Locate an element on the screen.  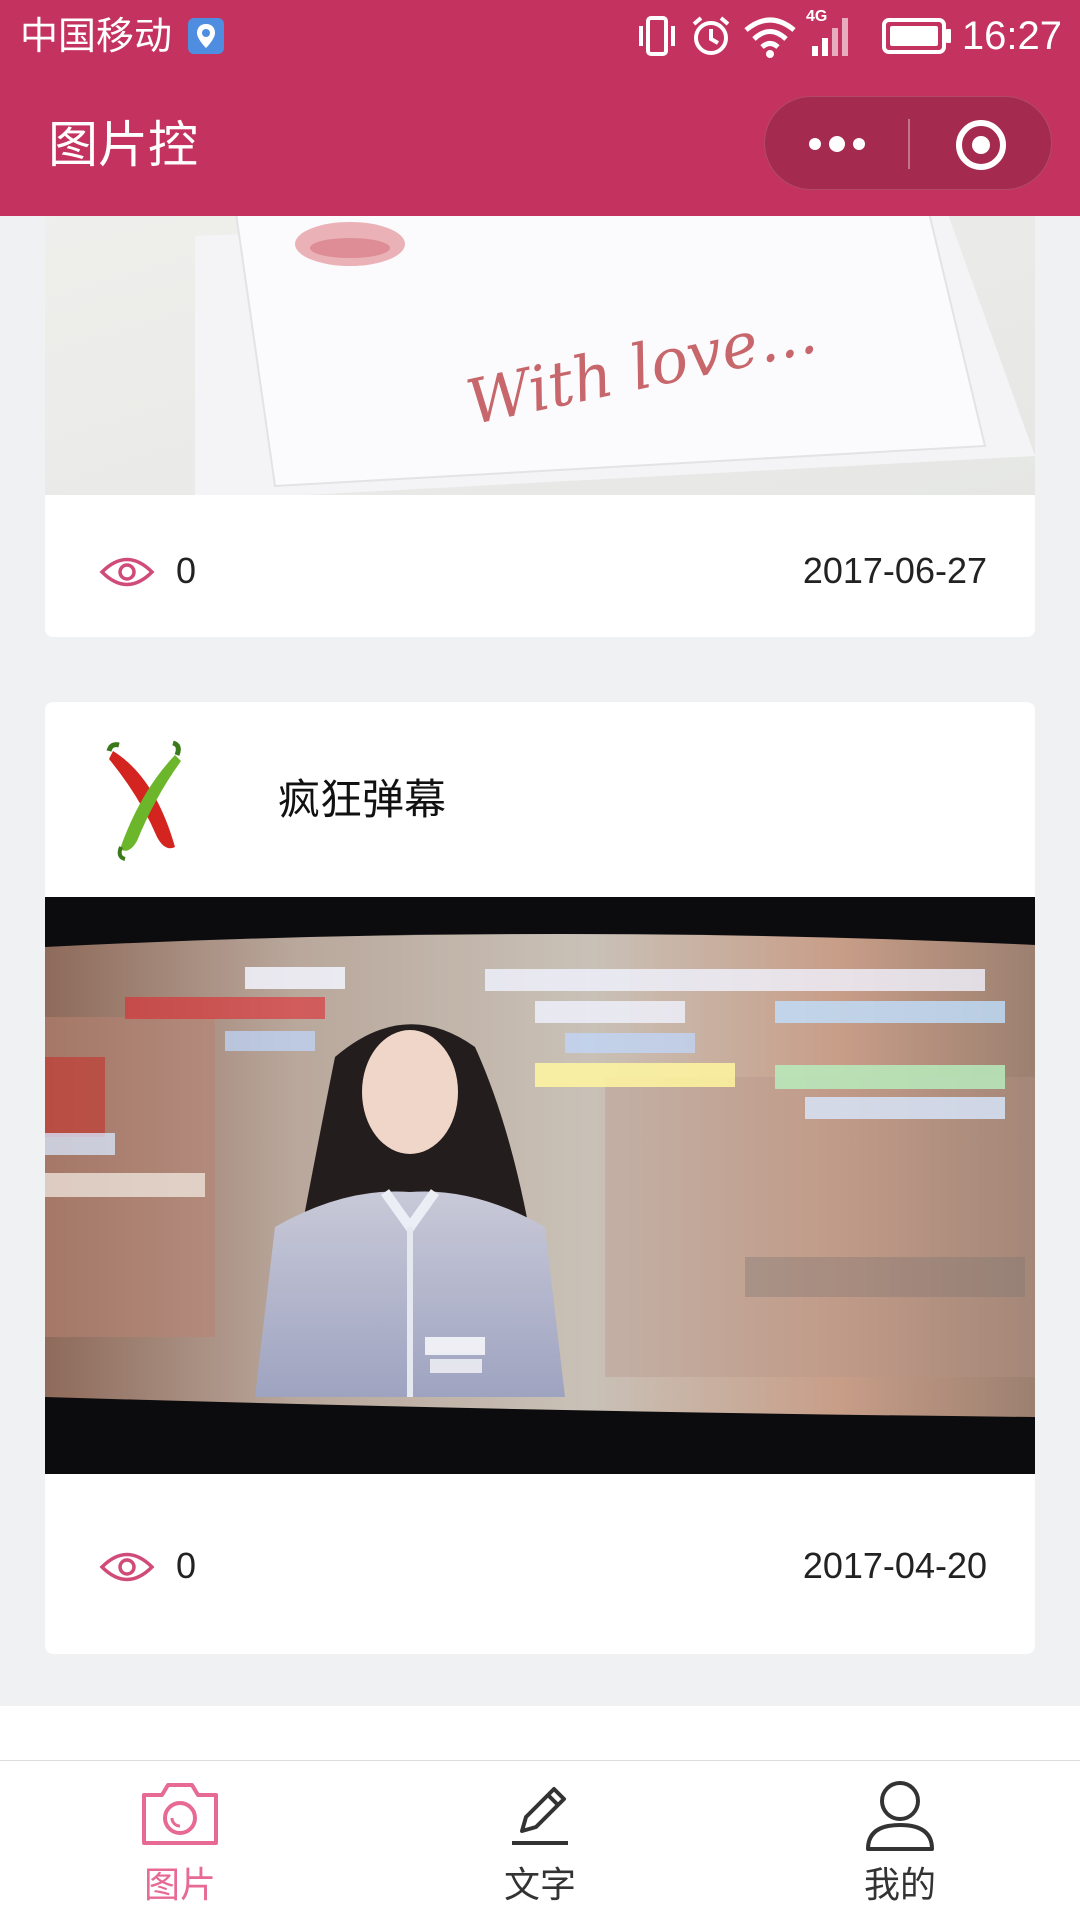
person-icon is located at coordinates (900, 1816).